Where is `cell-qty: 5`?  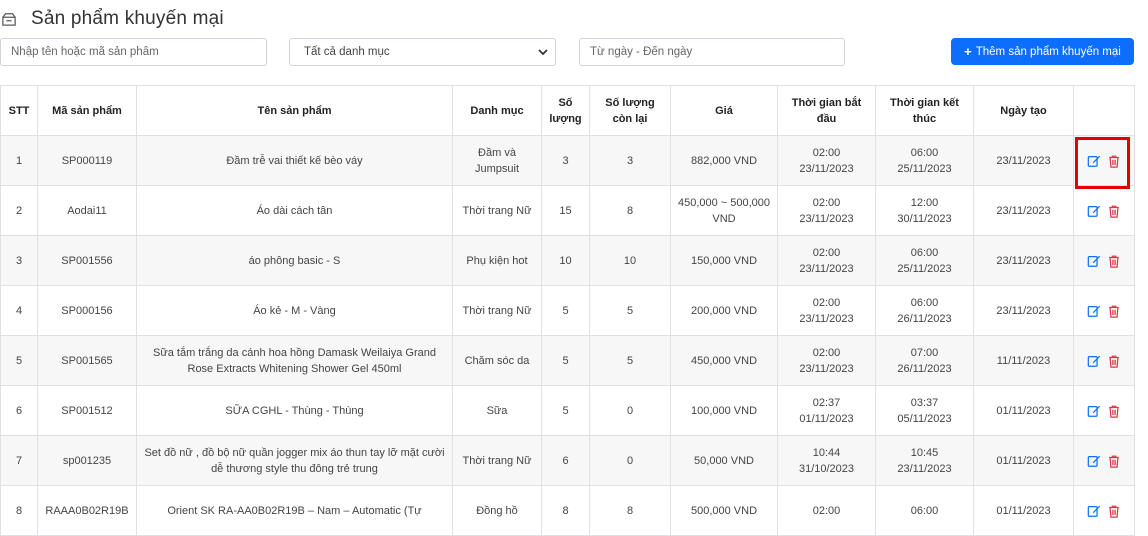
cell-qty: 5 is located at coordinates (565, 310).